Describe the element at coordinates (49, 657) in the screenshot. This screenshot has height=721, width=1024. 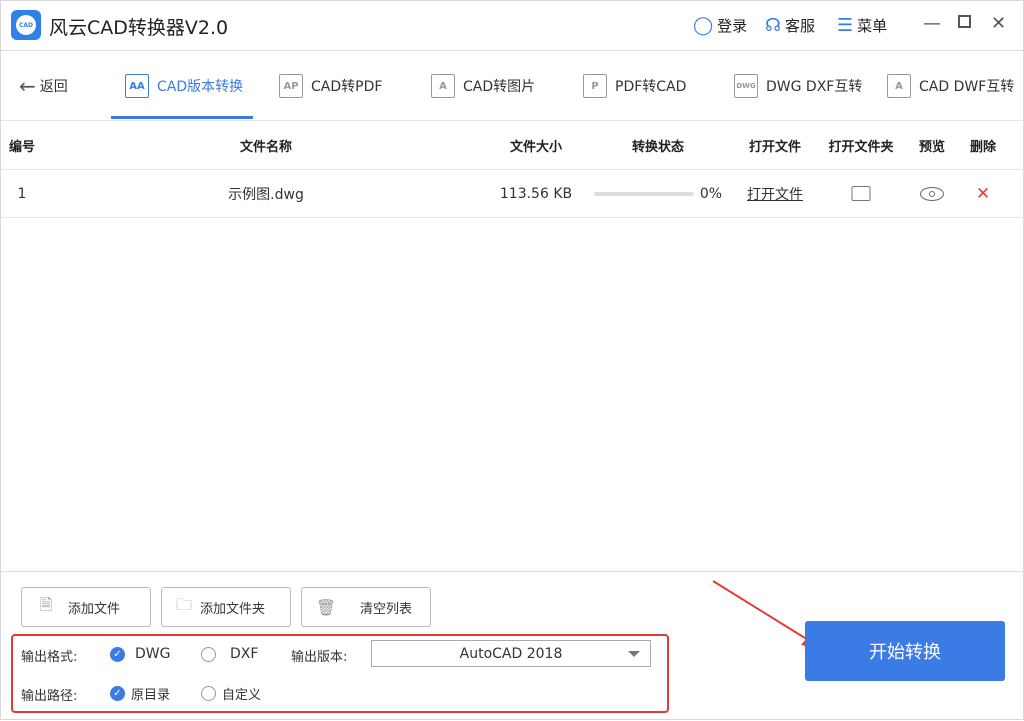
I see `format-label: 输出格式:` at that location.